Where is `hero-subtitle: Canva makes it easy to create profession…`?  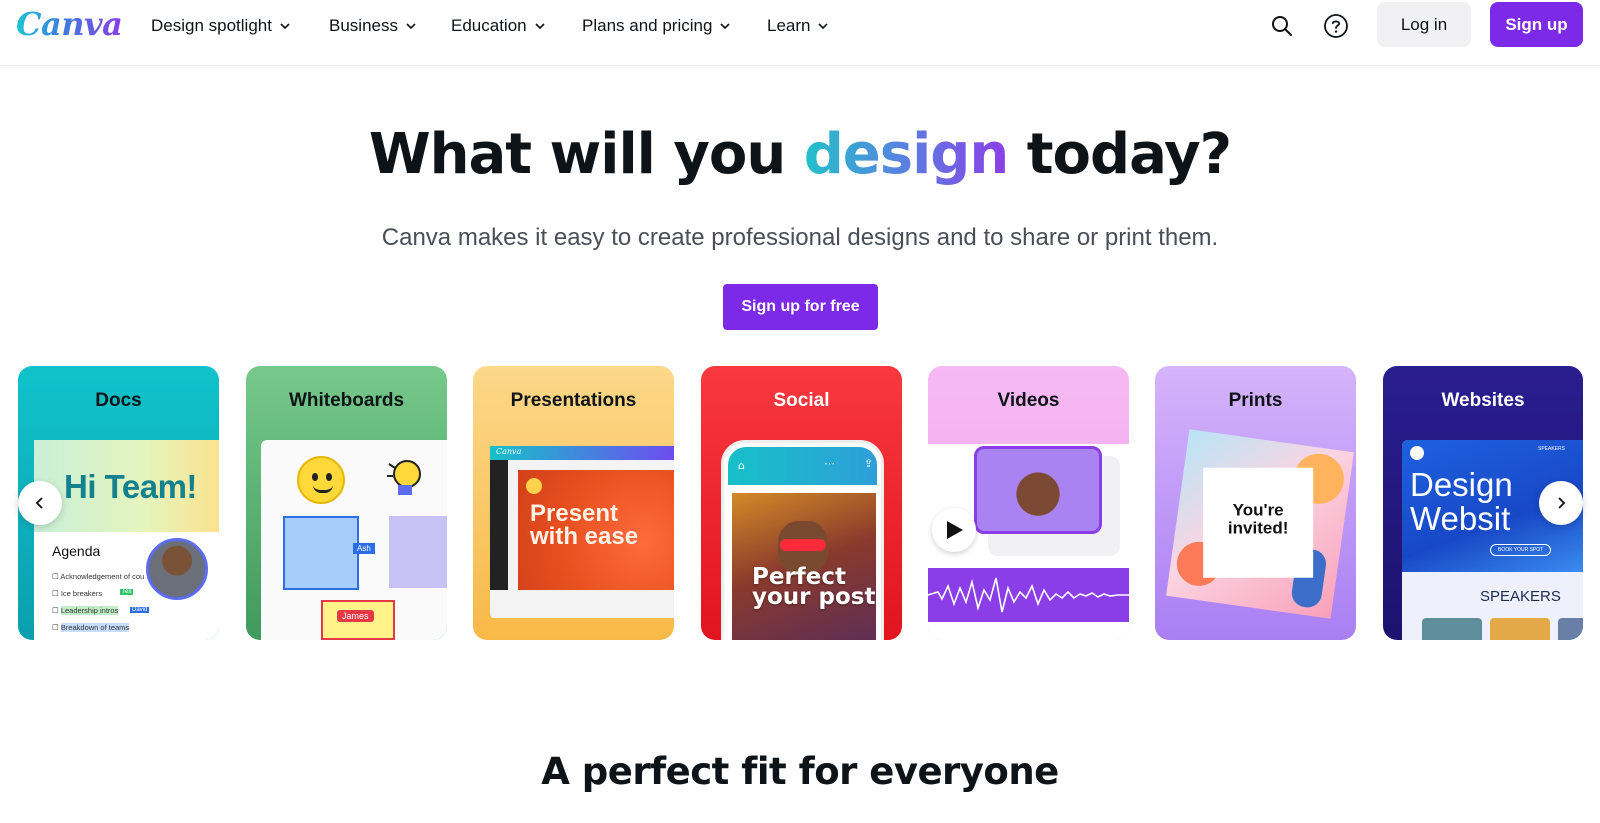 hero-subtitle: Canva makes it easy to create profession… is located at coordinates (800, 237).